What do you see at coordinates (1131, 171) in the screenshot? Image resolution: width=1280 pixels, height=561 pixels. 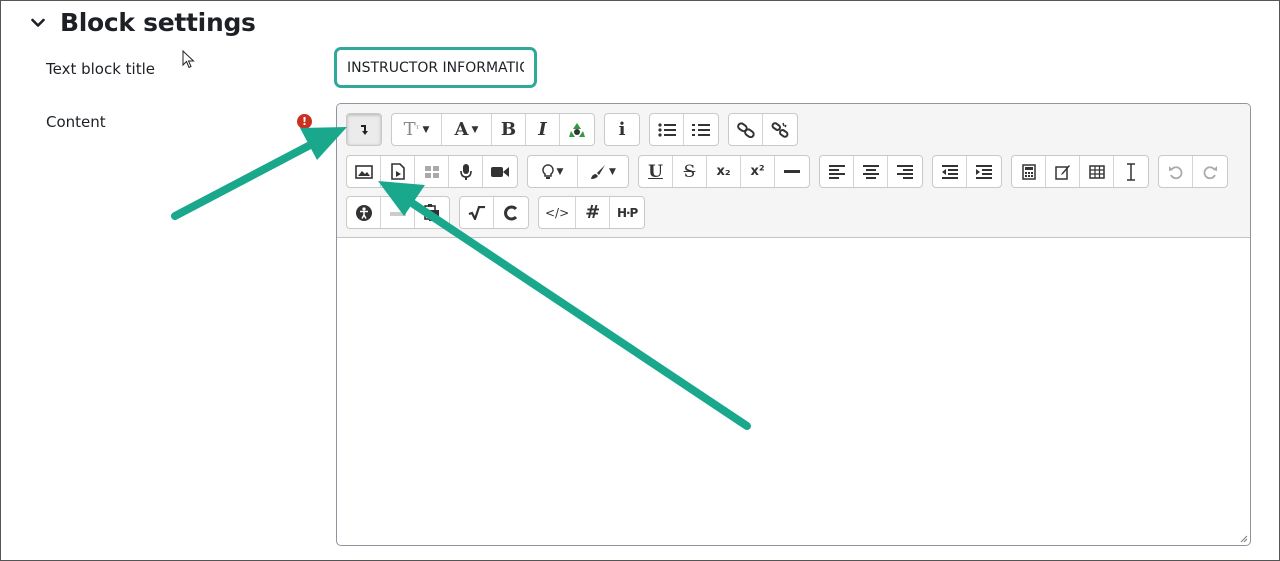 I see `clear-formatting-icon` at bounding box center [1131, 171].